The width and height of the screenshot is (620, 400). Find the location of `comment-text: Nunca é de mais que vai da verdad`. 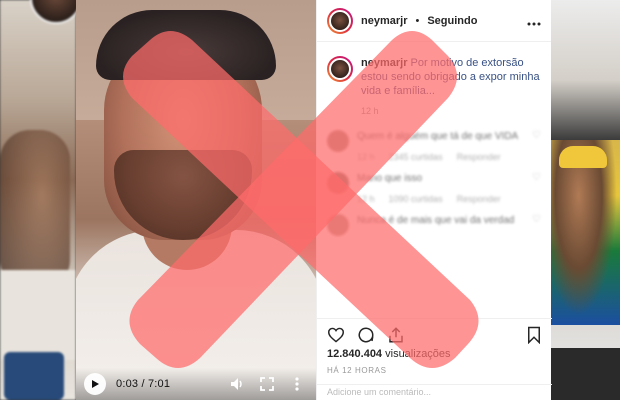

comment-text: Nunca é de mais que vai da verdad is located at coordinates (436, 220).